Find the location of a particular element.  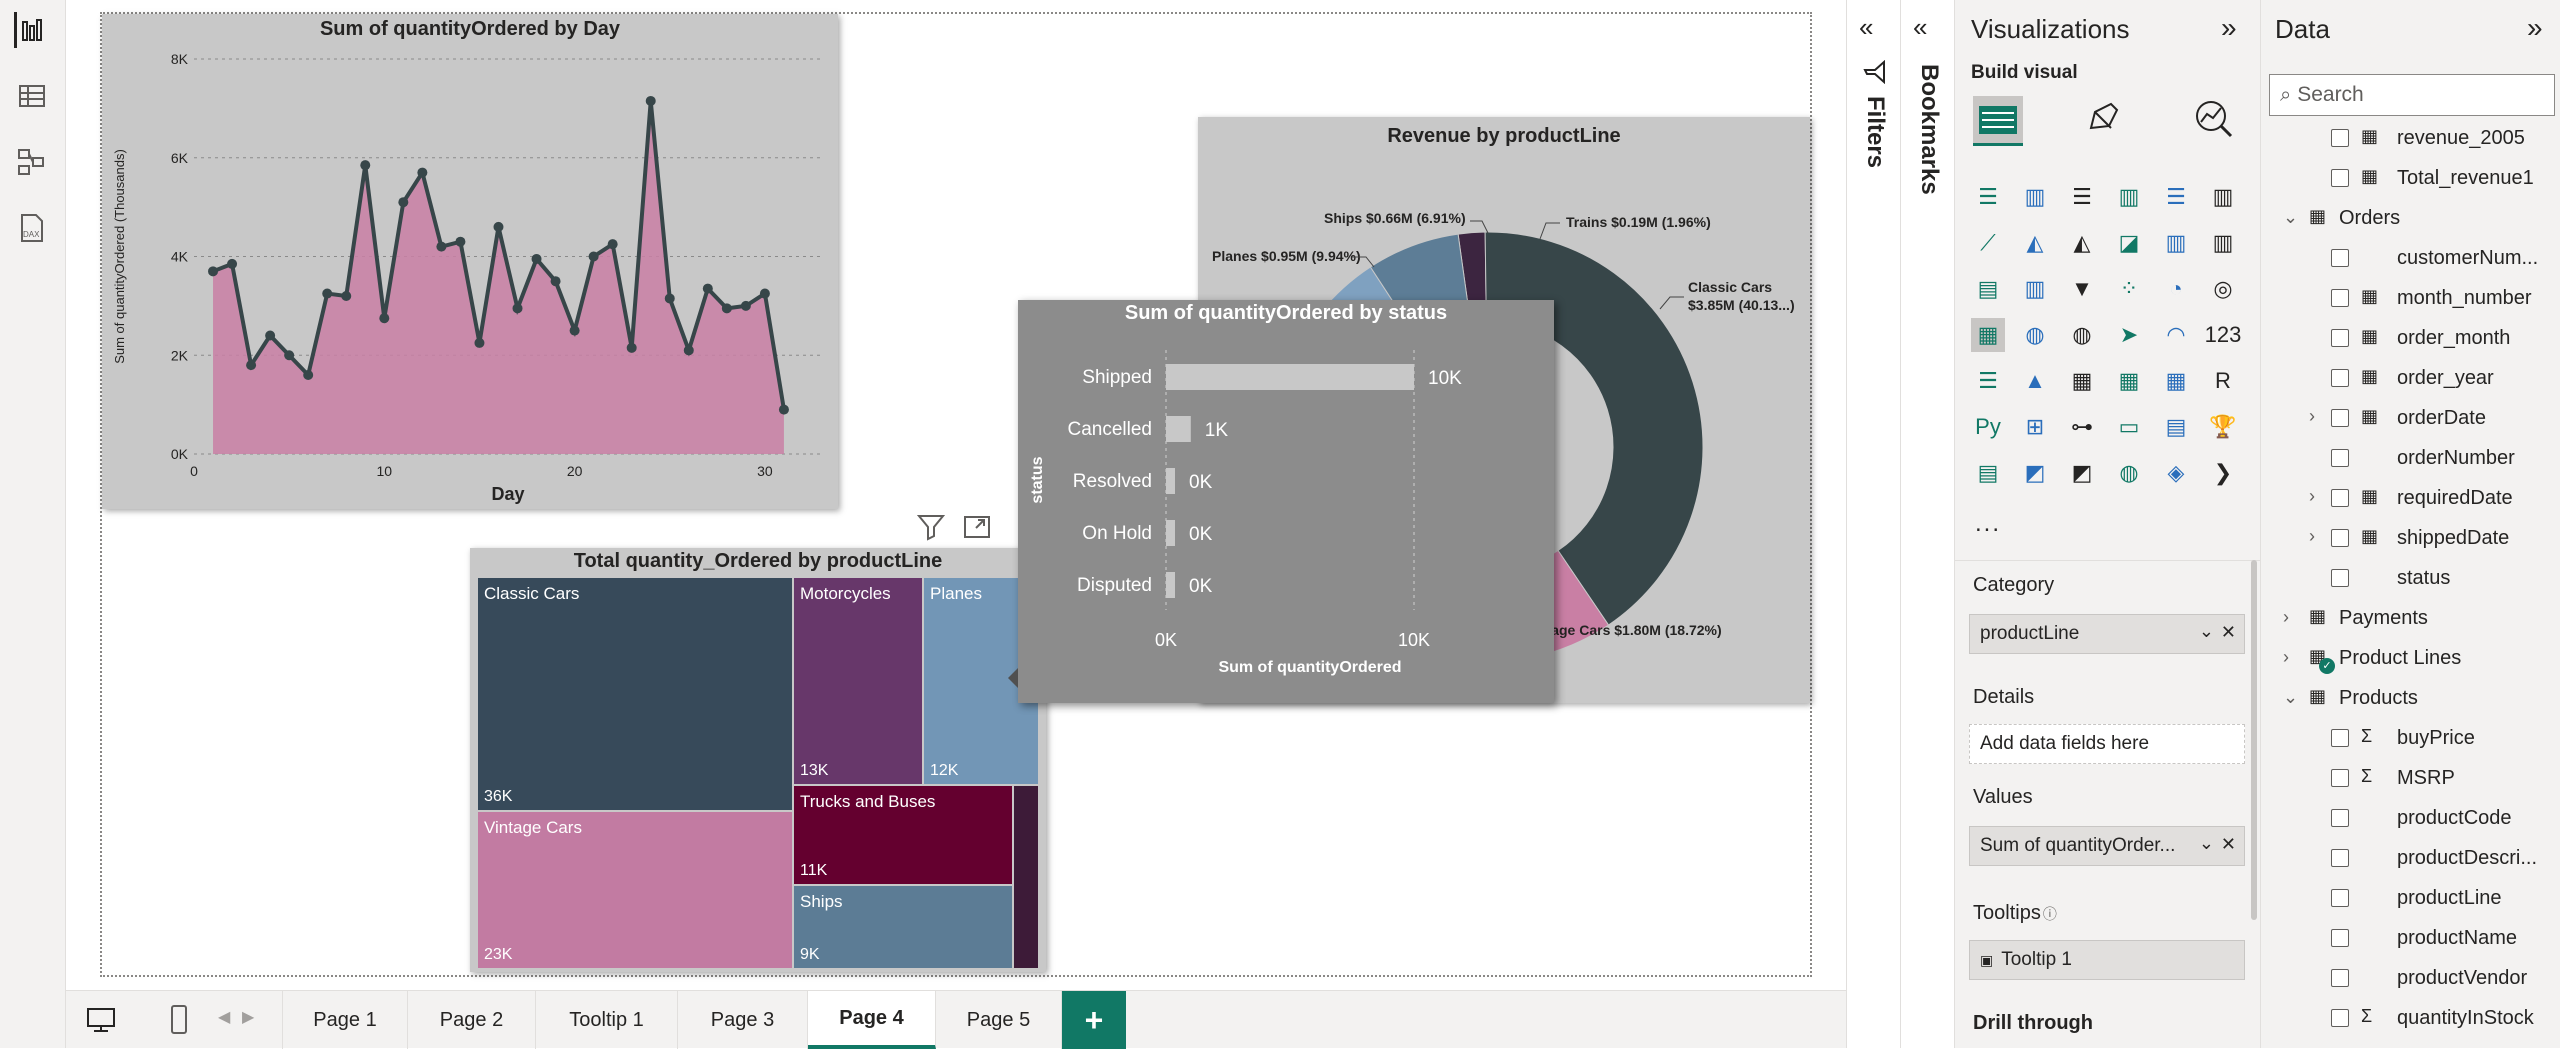

bookmarks-pane-collapsed: « Bookmarks is located at coordinates (1927, 524).